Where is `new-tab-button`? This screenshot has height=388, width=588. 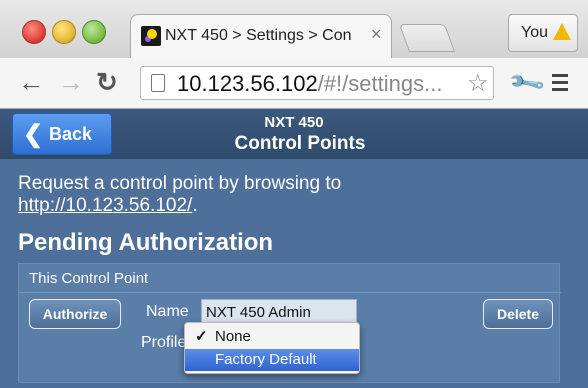 new-tab-button is located at coordinates (427, 38).